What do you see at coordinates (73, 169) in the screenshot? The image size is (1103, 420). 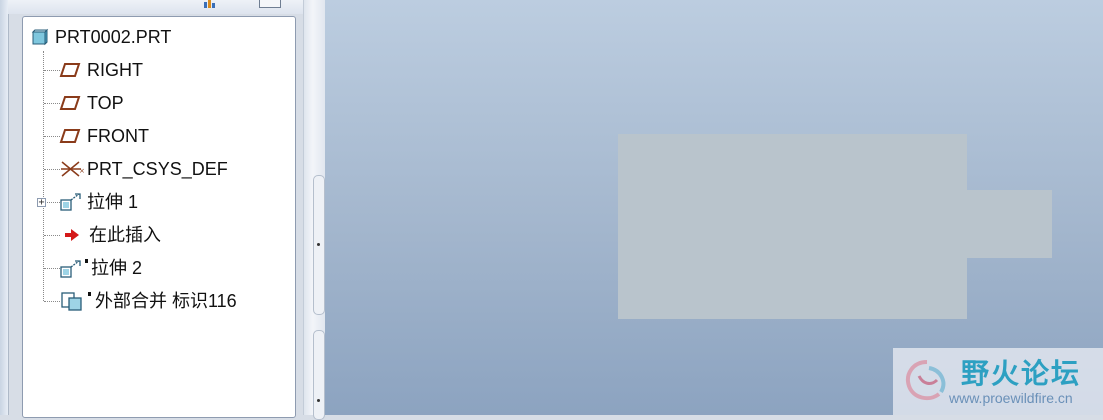 I see `coordinate-system-icon: ×` at bounding box center [73, 169].